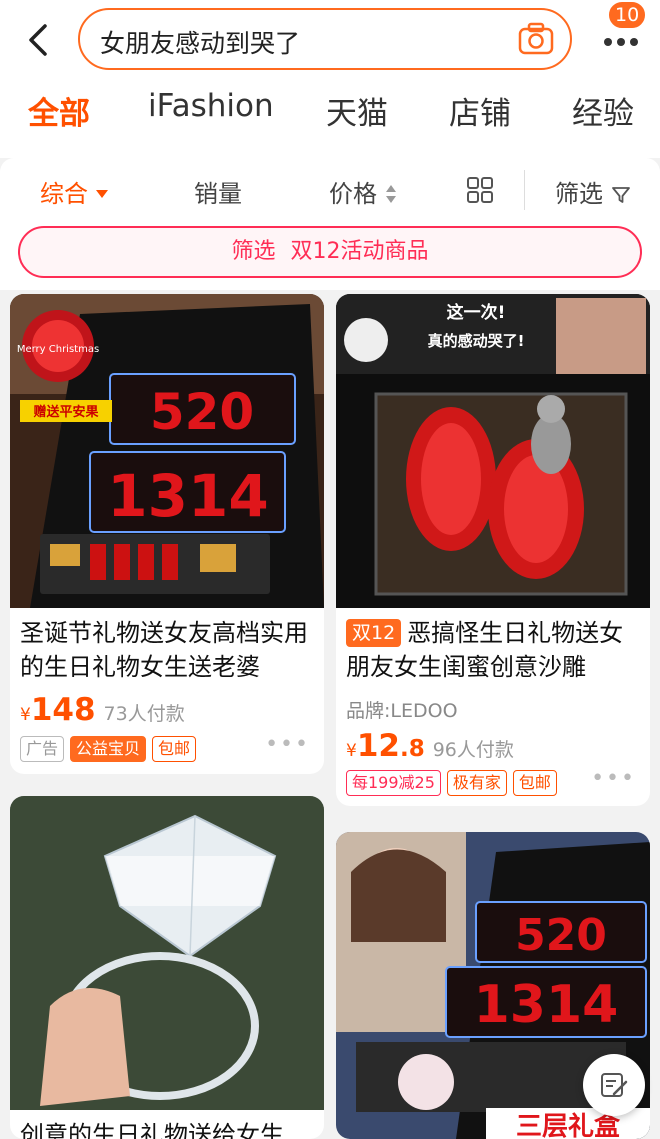  What do you see at coordinates (476, 312) in the screenshot?
I see `image-text-once: 这一次!` at bounding box center [476, 312].